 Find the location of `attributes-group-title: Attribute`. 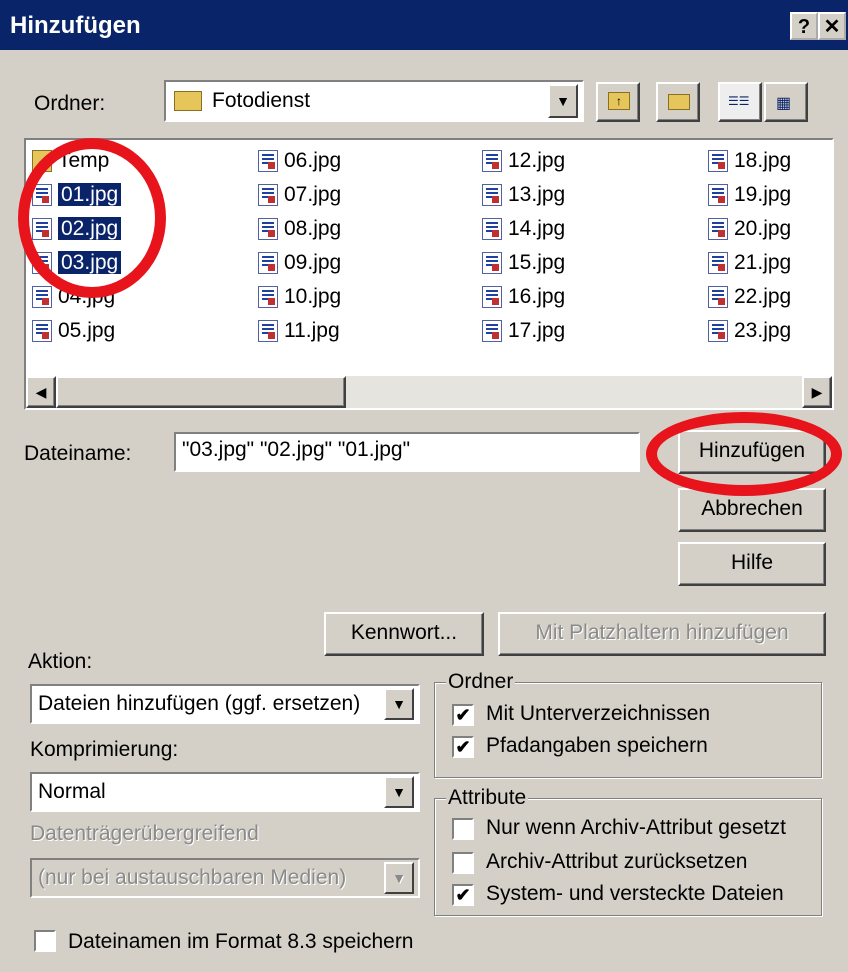

attributes-group-title: Attribute is located at coordinates (487, 798).